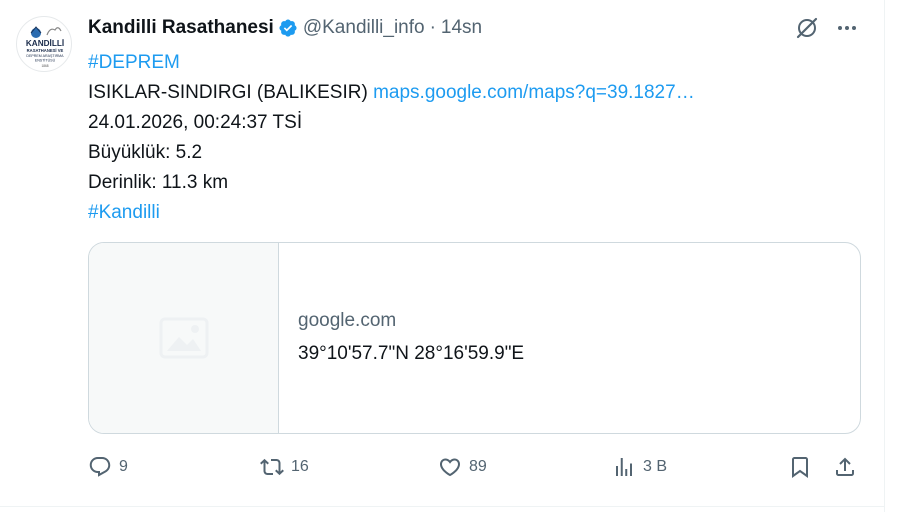  I want to click on link-card-icon, so click(184, 338).